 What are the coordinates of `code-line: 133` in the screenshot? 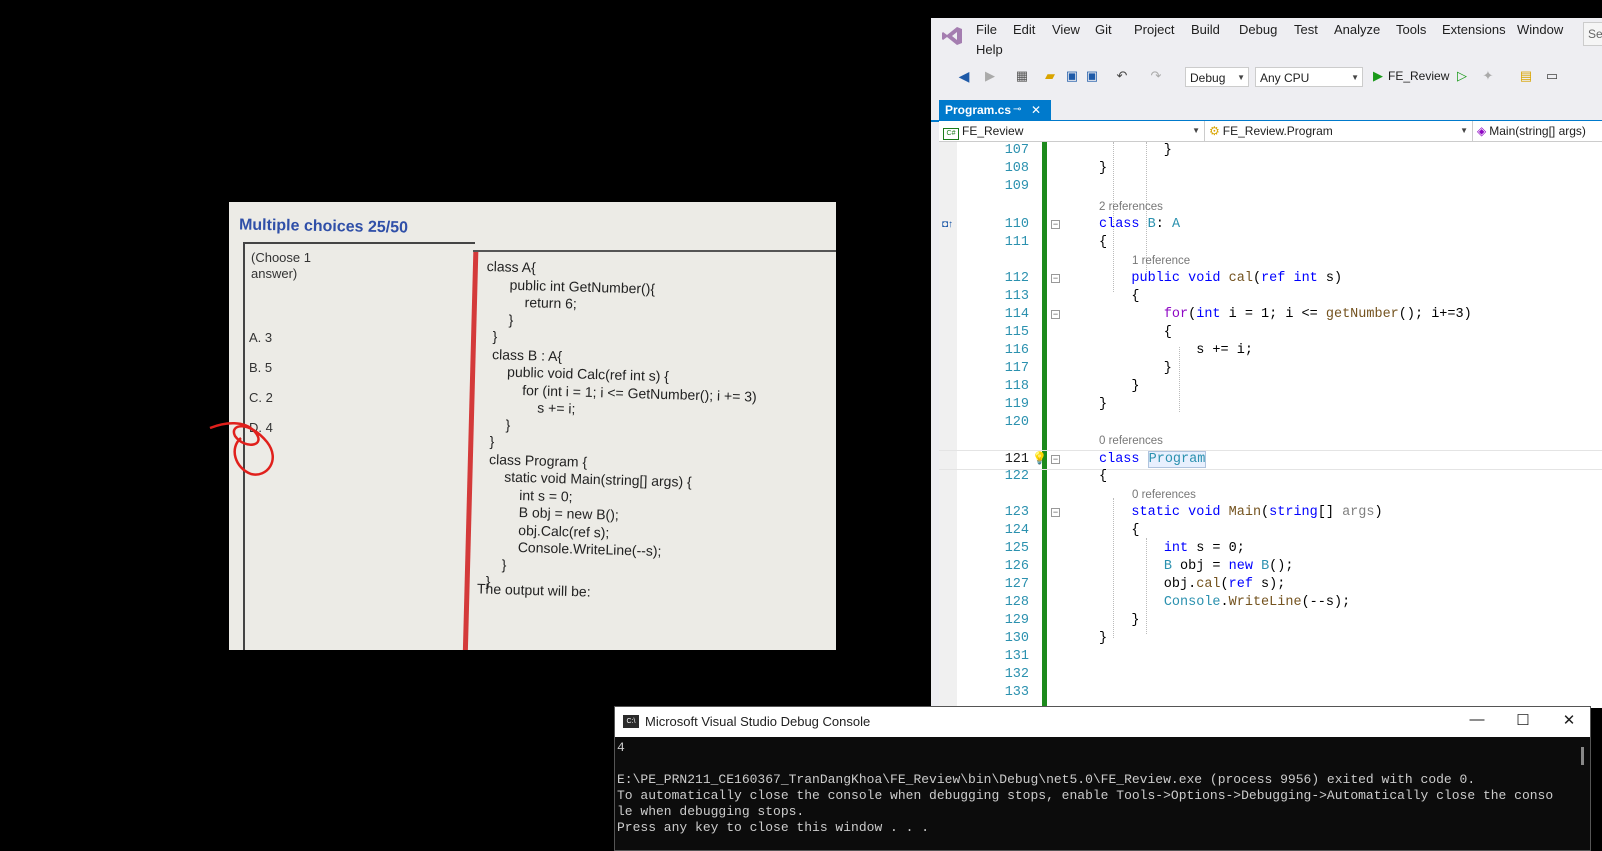 It's located at (1016, 692).